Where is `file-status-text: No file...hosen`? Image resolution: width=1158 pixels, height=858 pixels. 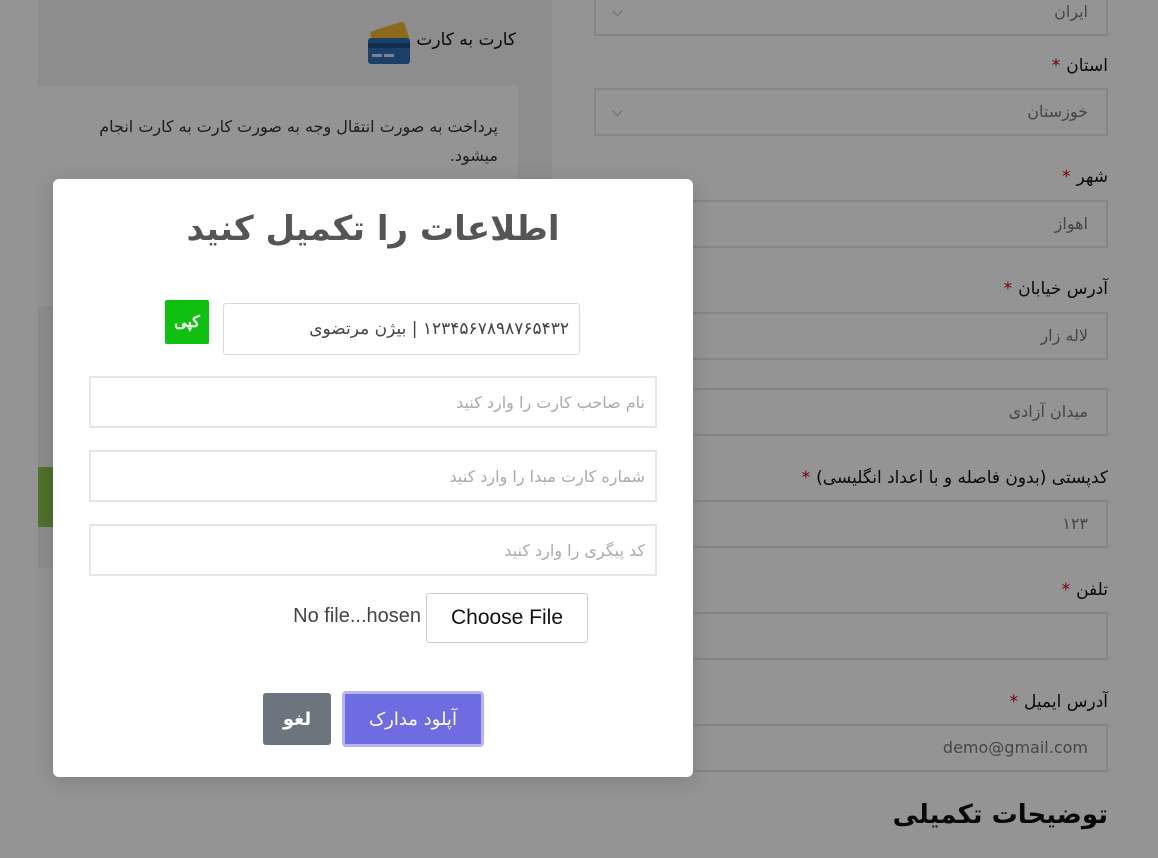 file-status-text: No file...hosen is located at coordinates (357, 616).